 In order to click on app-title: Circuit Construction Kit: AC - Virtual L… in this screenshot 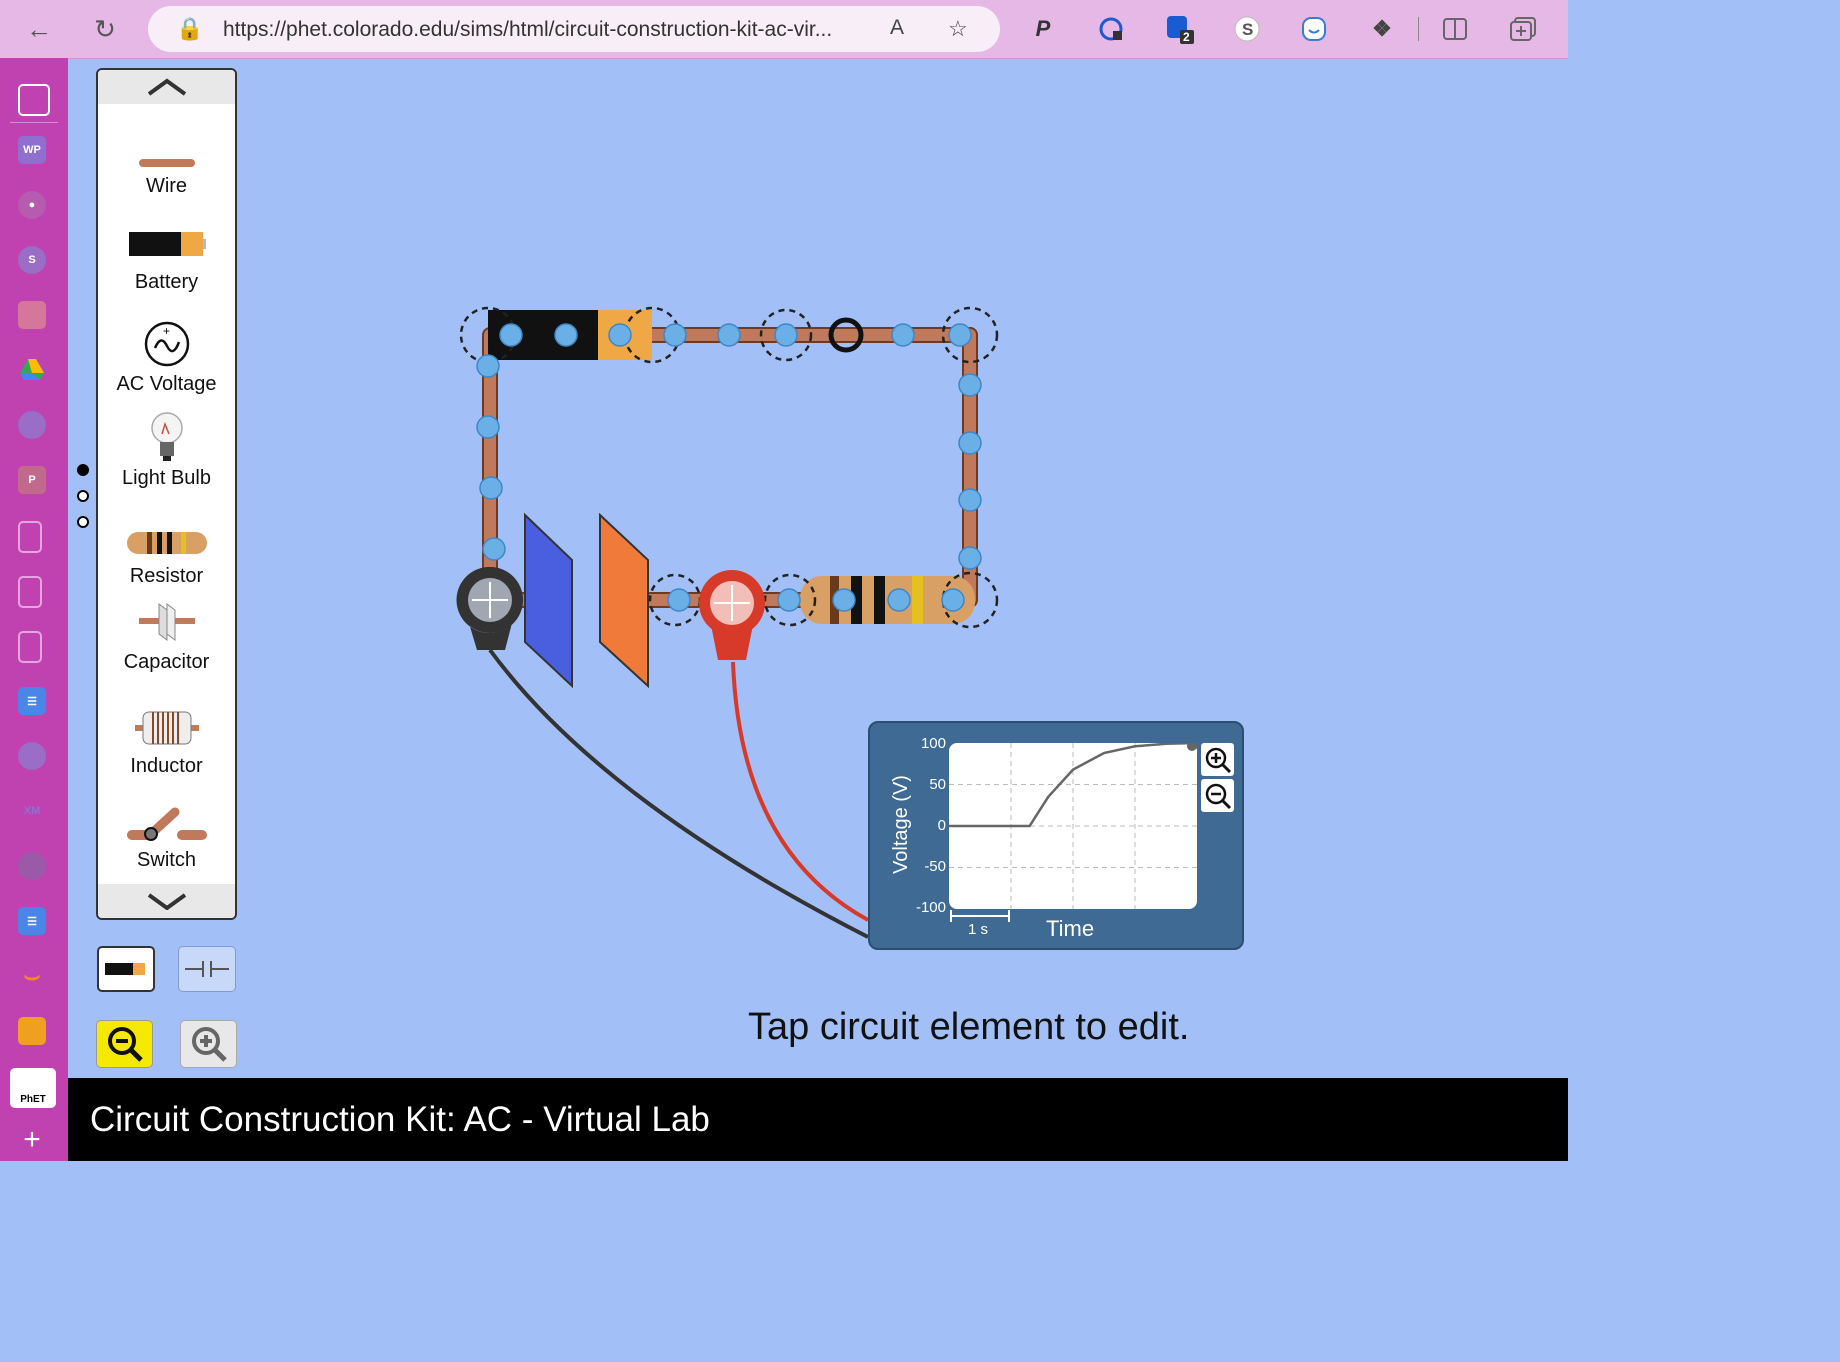, I will do `click(400, 1119)`.